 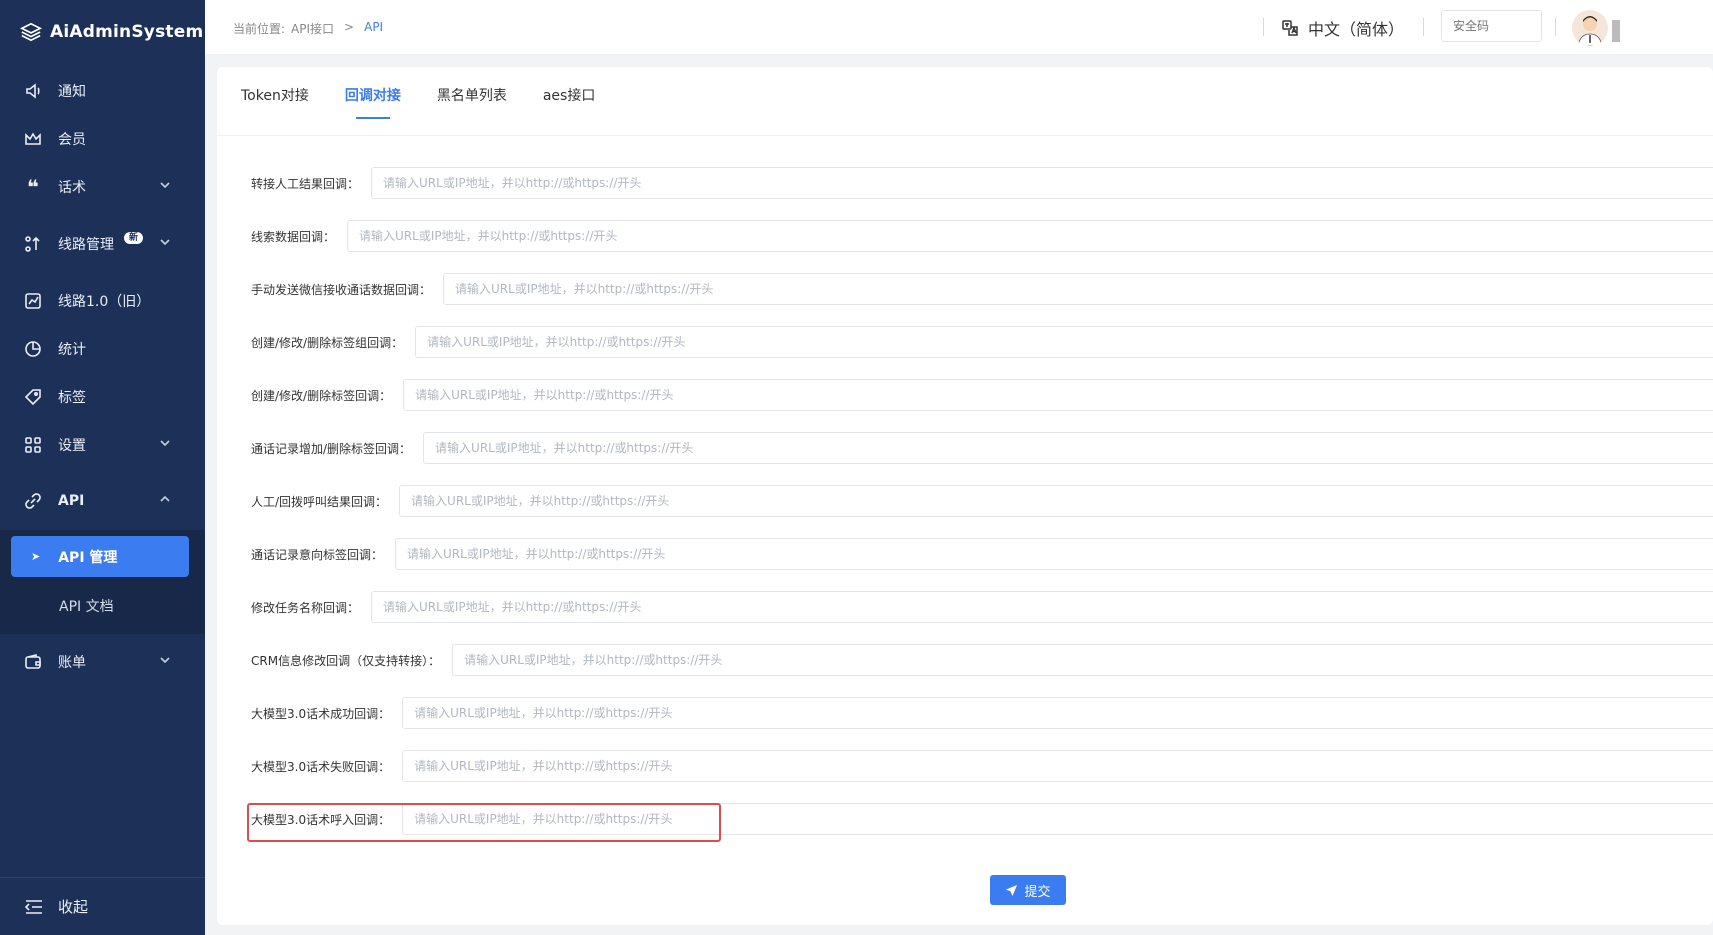 I want to click on sidebar-subitem-api-management: ➤ API 管理, so click(x=100, y=556).